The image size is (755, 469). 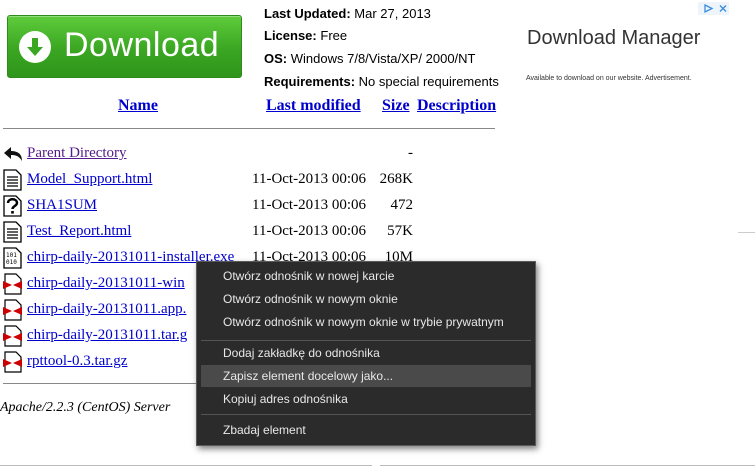 I want to click on close-icon, so click(x=723, y=8).